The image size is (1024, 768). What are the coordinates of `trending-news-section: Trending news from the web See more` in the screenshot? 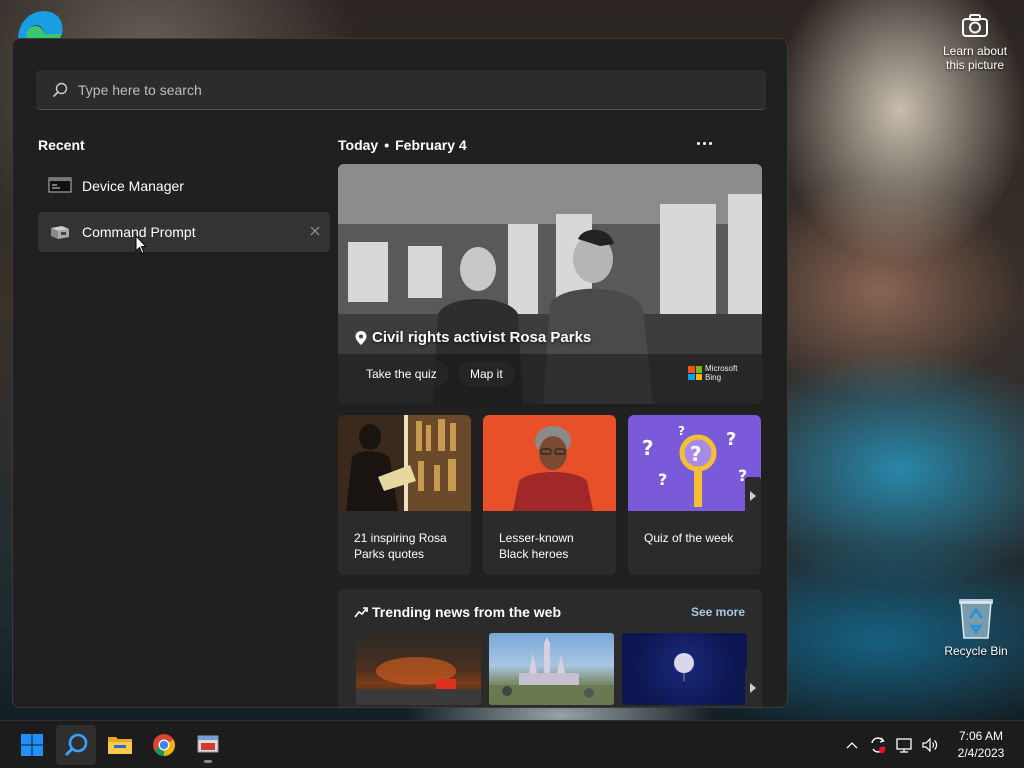 It's located at (550, 648).